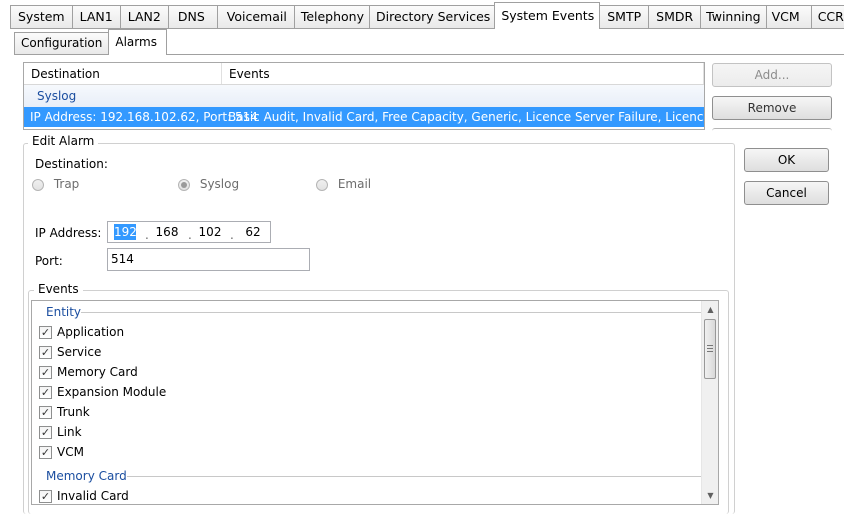 The width and height of the screenshot is (844, 514). I want to click on remove-button: Remove, so click(772, 108).